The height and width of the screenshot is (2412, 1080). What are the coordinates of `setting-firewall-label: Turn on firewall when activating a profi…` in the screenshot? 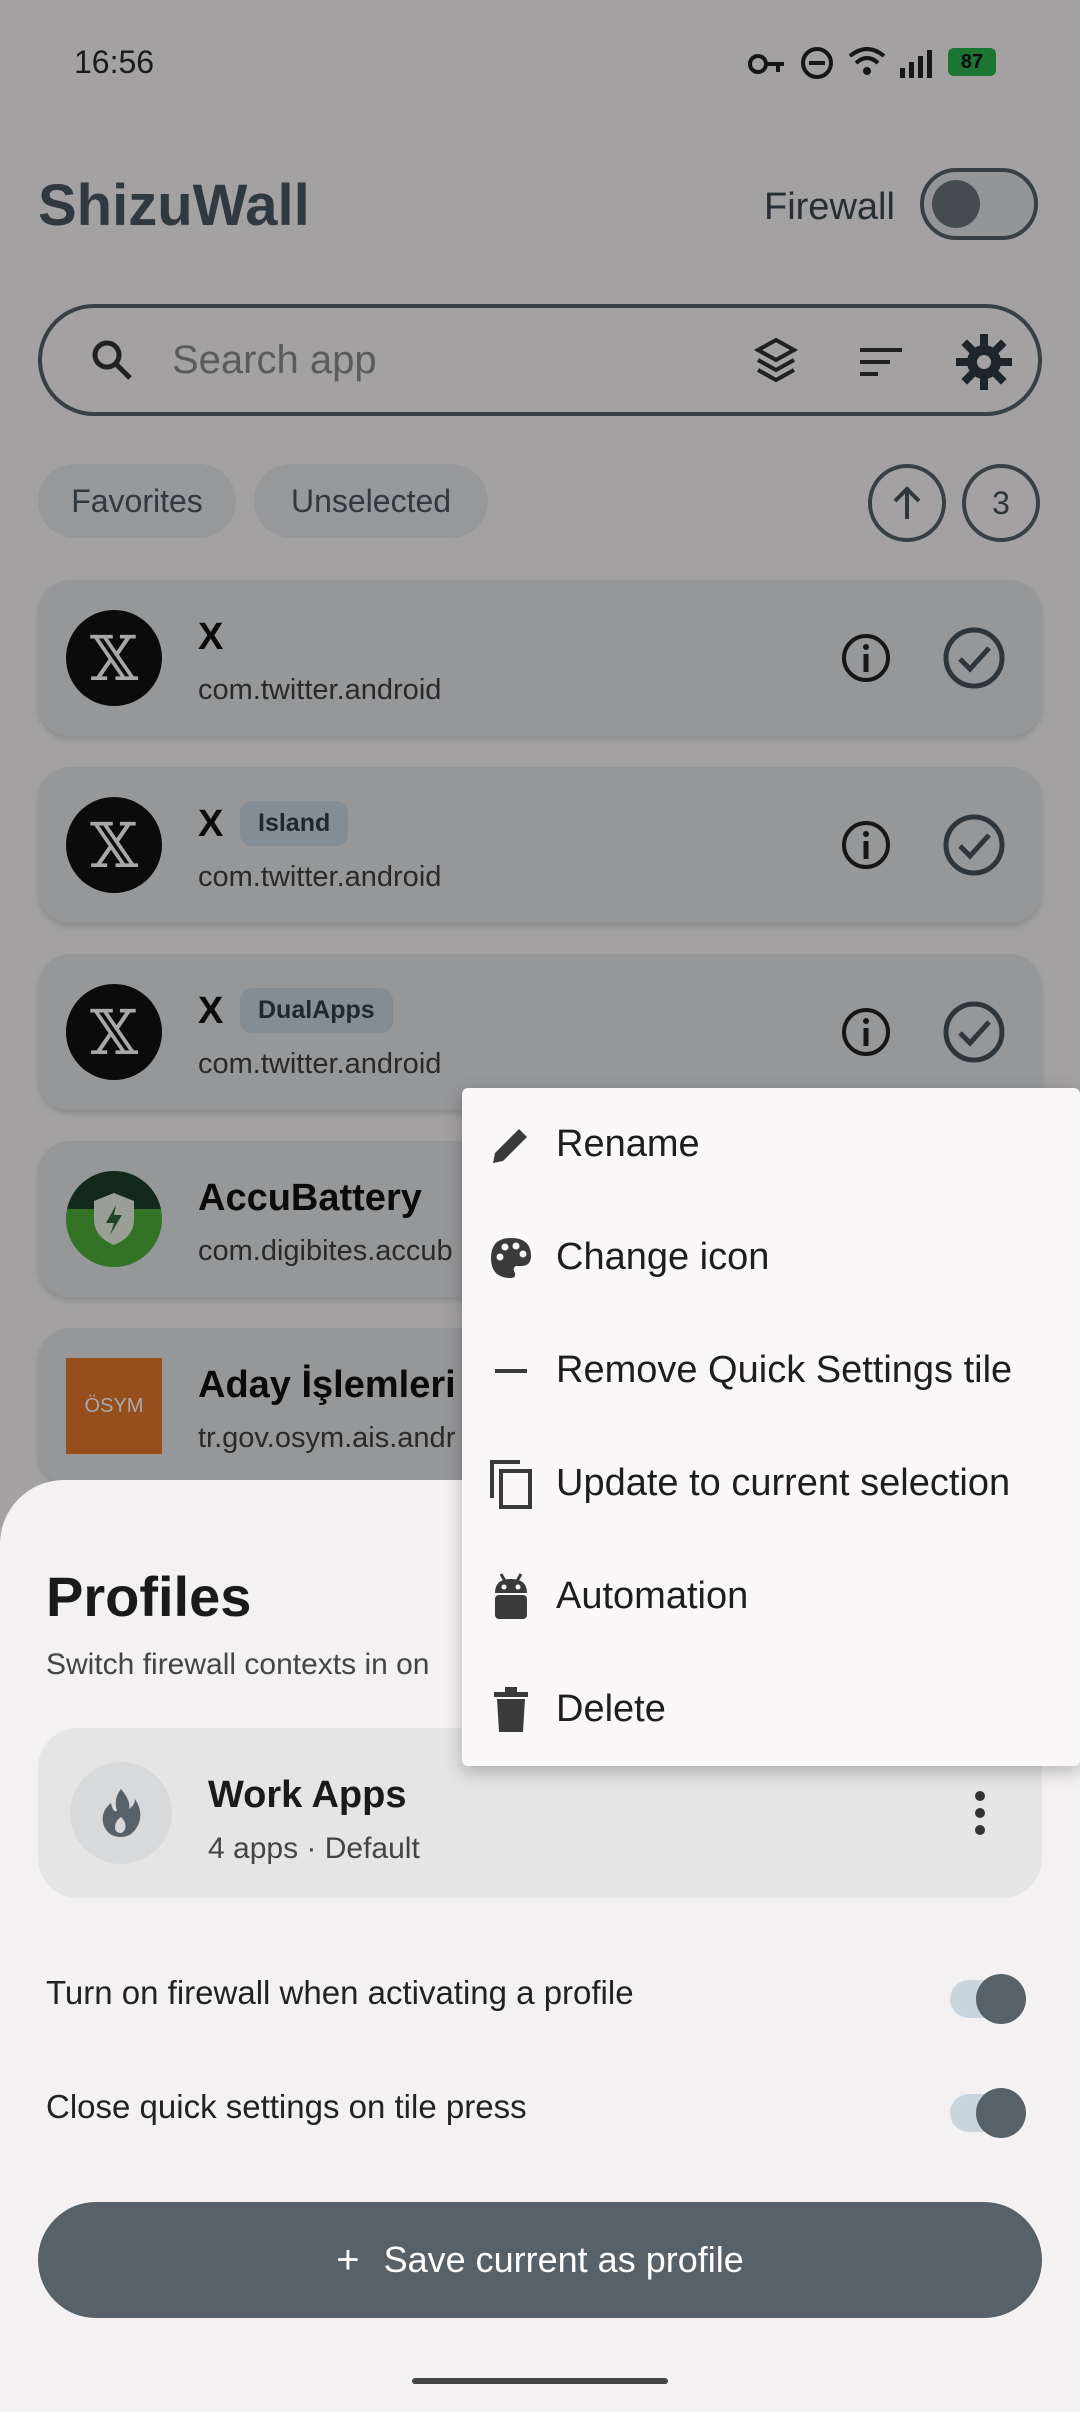 It's located at (340, 1992).